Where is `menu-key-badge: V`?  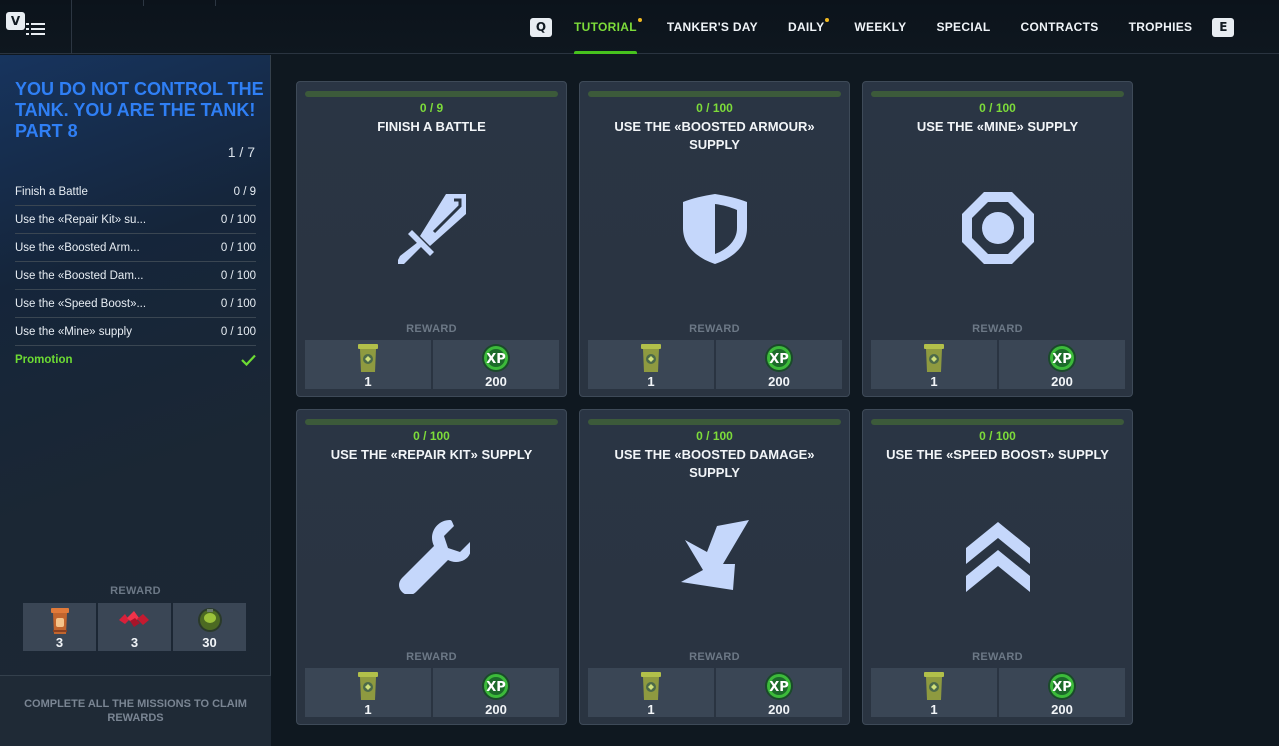
menu-key-badge: V is located at coordinates (15, 21).